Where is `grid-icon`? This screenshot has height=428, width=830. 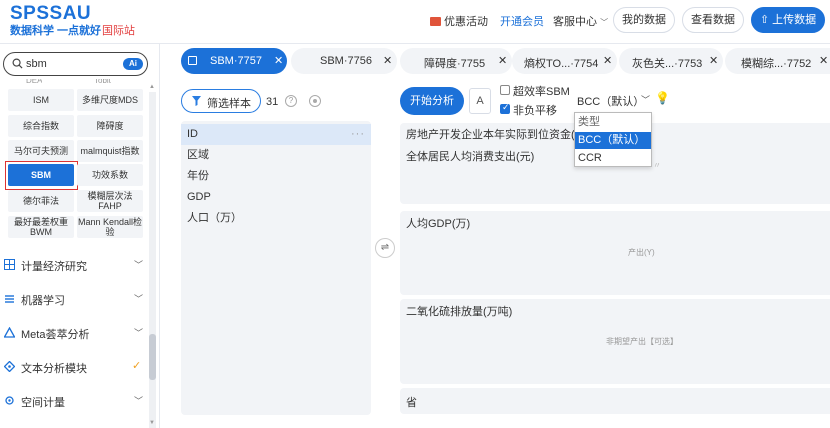 grid-icon is located at coordinates (9, 264).